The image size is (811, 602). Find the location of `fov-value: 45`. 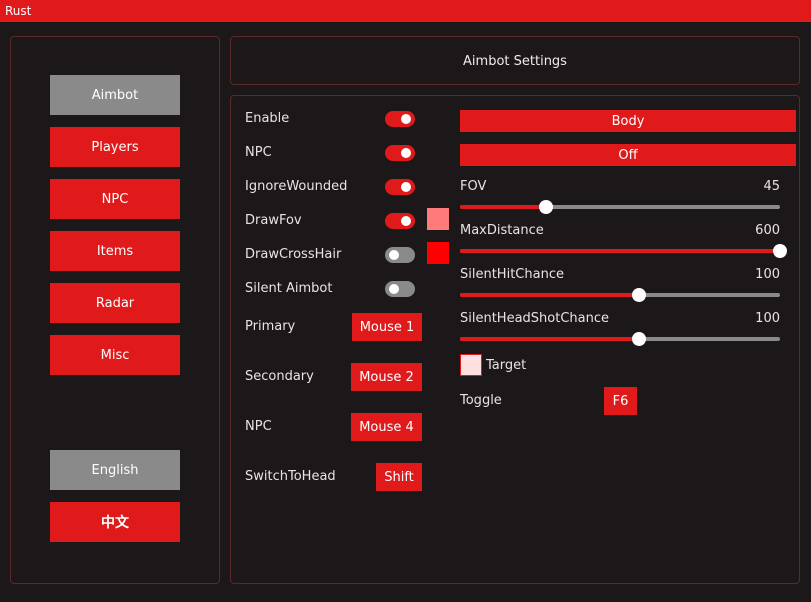

fov-value: 45 is located at coordinates (771, 186).